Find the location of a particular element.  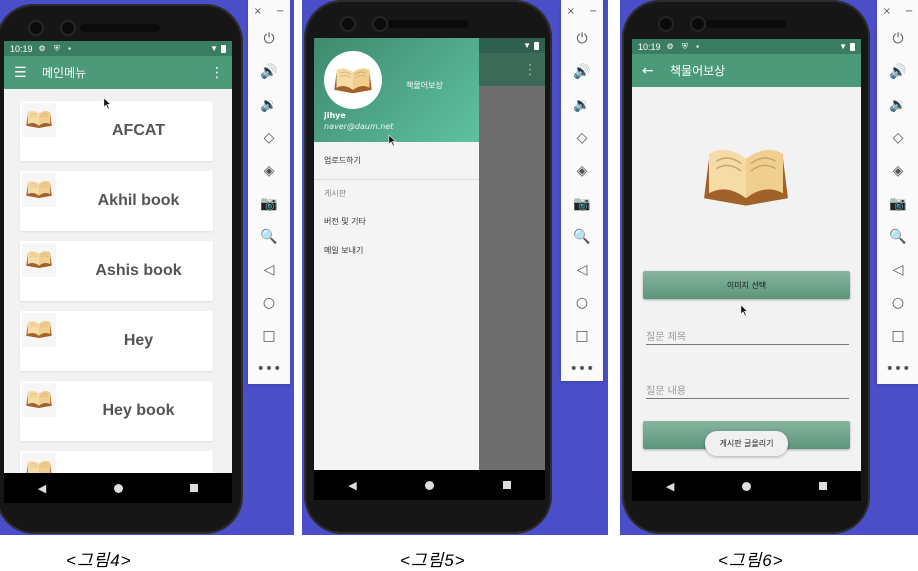

question-title-input is located at coordinates (747, 337).